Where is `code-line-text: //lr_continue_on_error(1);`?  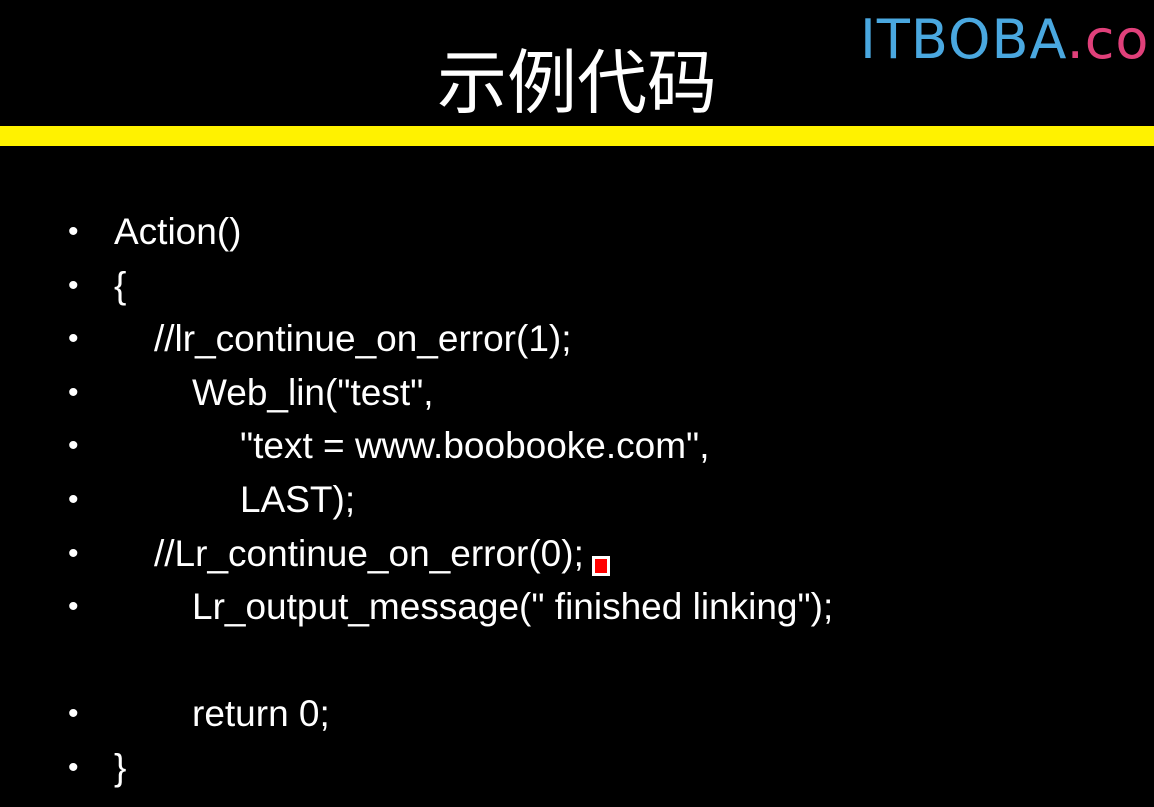
code-line-text: //lr_continue_on_error(1); is located at coordinates (363, 339).